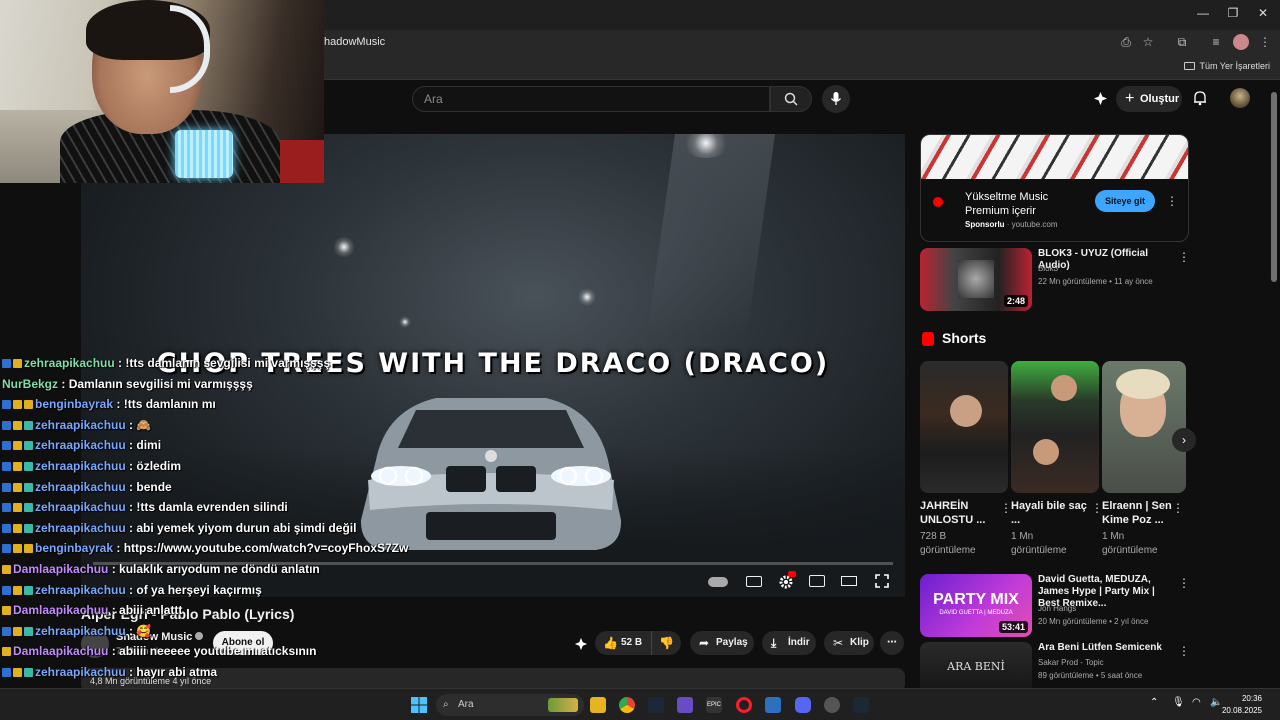 The height and width of the screenshot is (720, 1280). I want to click on share-button: ➦ Paylaş, so click(722, 643).